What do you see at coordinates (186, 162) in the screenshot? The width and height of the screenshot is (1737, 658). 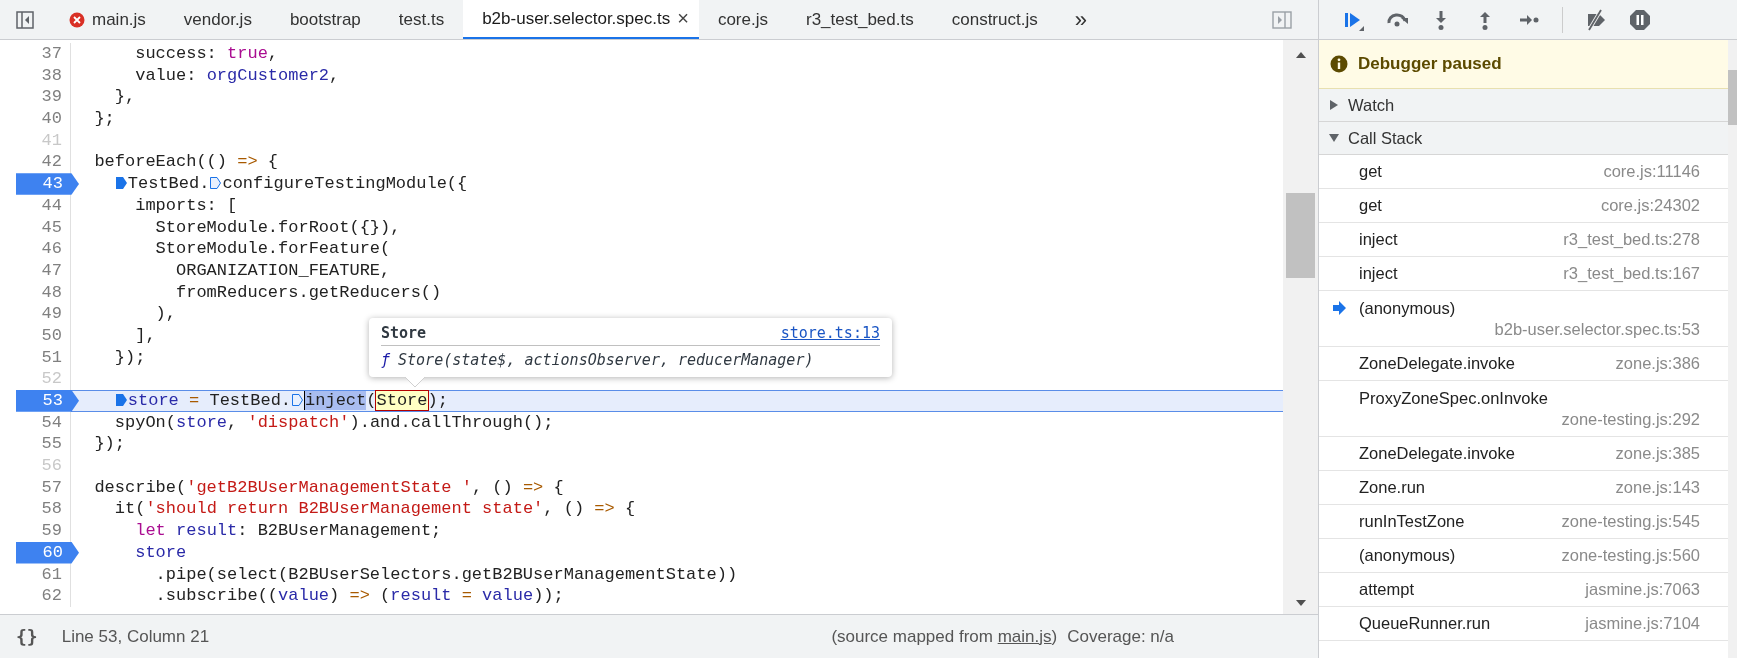 I see `code-line: beforeEach(() => {` at bounding box center [186, 162].